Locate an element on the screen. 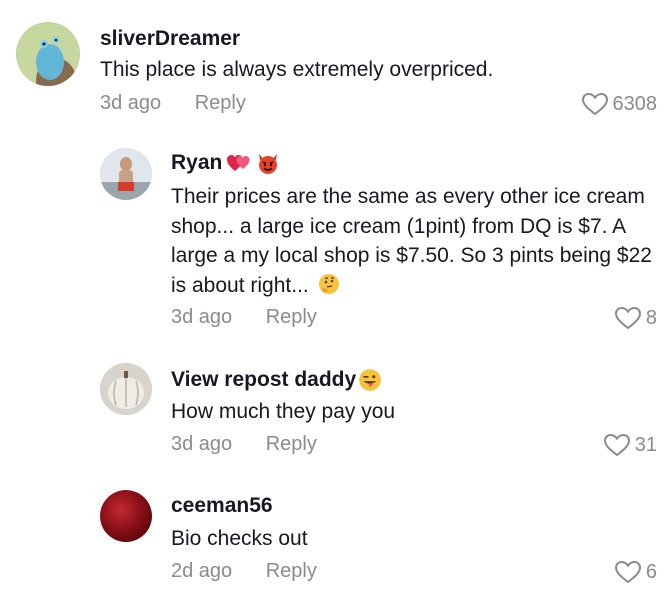  like-button: 8 is located at coordinates (635, 318).